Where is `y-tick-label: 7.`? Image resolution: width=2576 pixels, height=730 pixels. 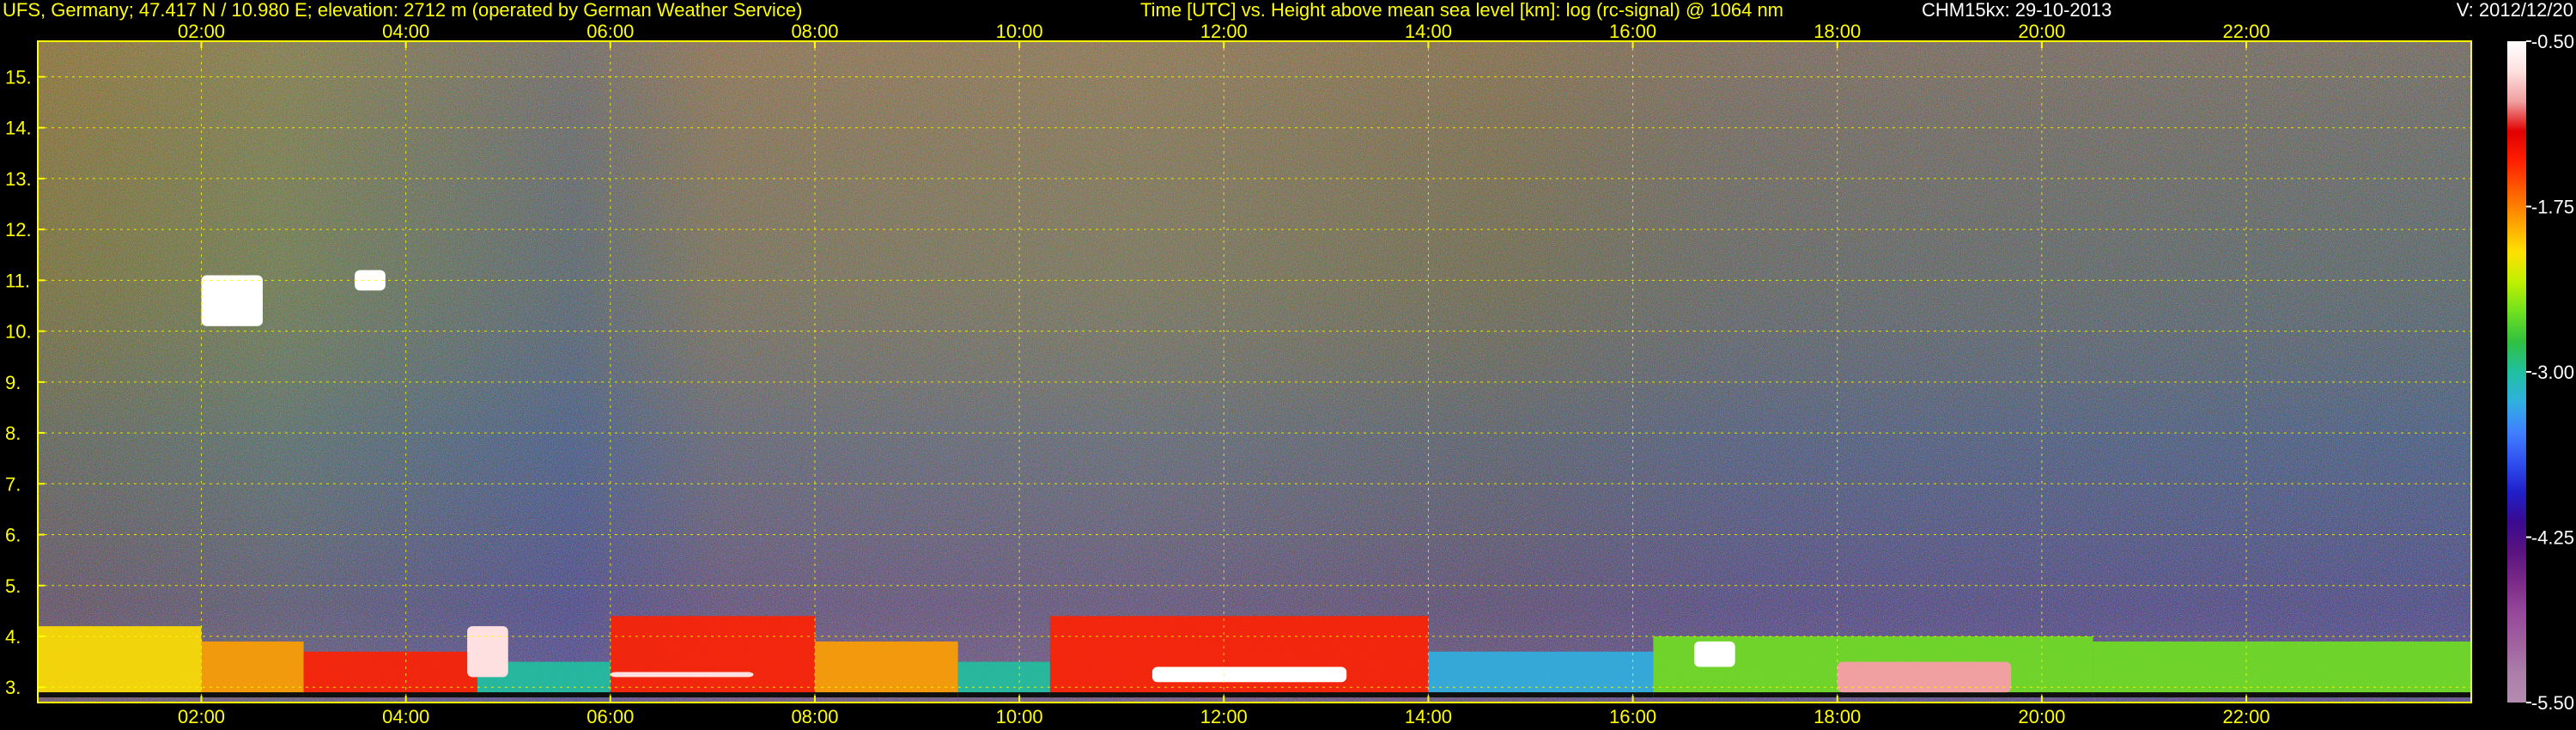
y-tick-label: 7. is located at coordinates (13, 484).